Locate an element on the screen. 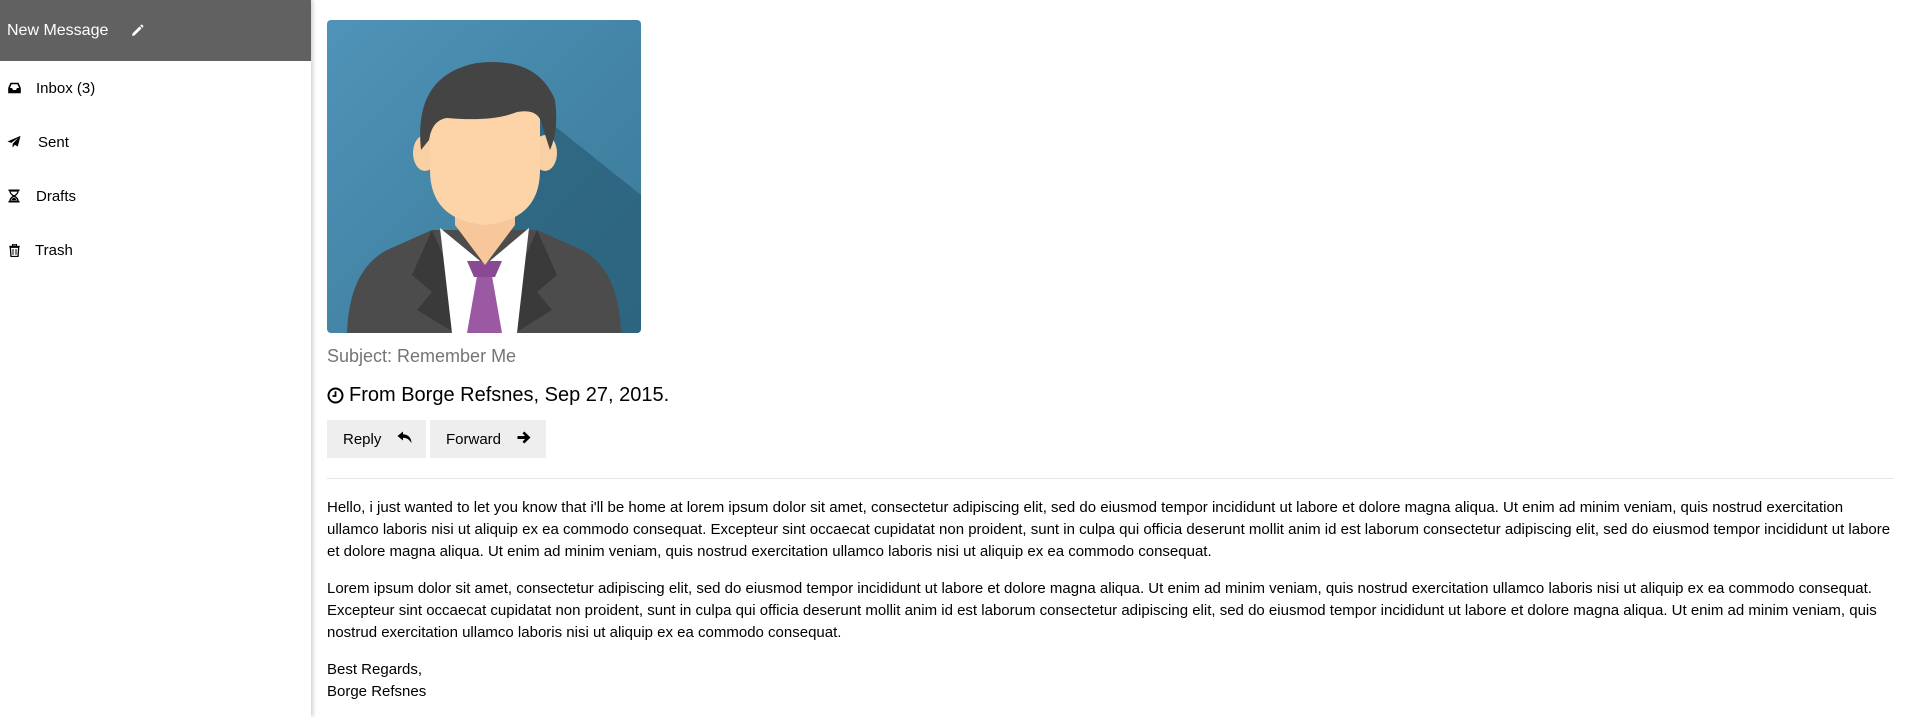 This screenshot has width=1906, height=717. forward-label: Forward is located at coordinates (474, 439).